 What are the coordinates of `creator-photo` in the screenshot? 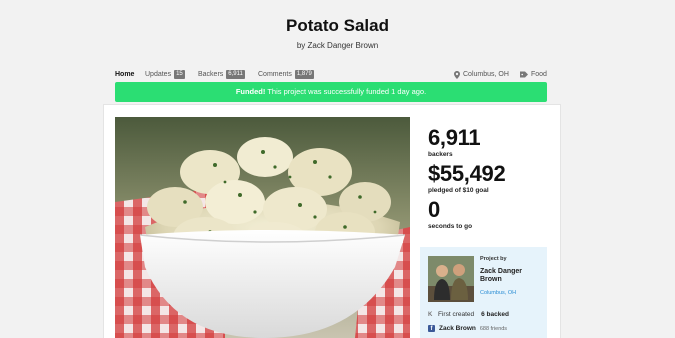 It's located at (451, 279).